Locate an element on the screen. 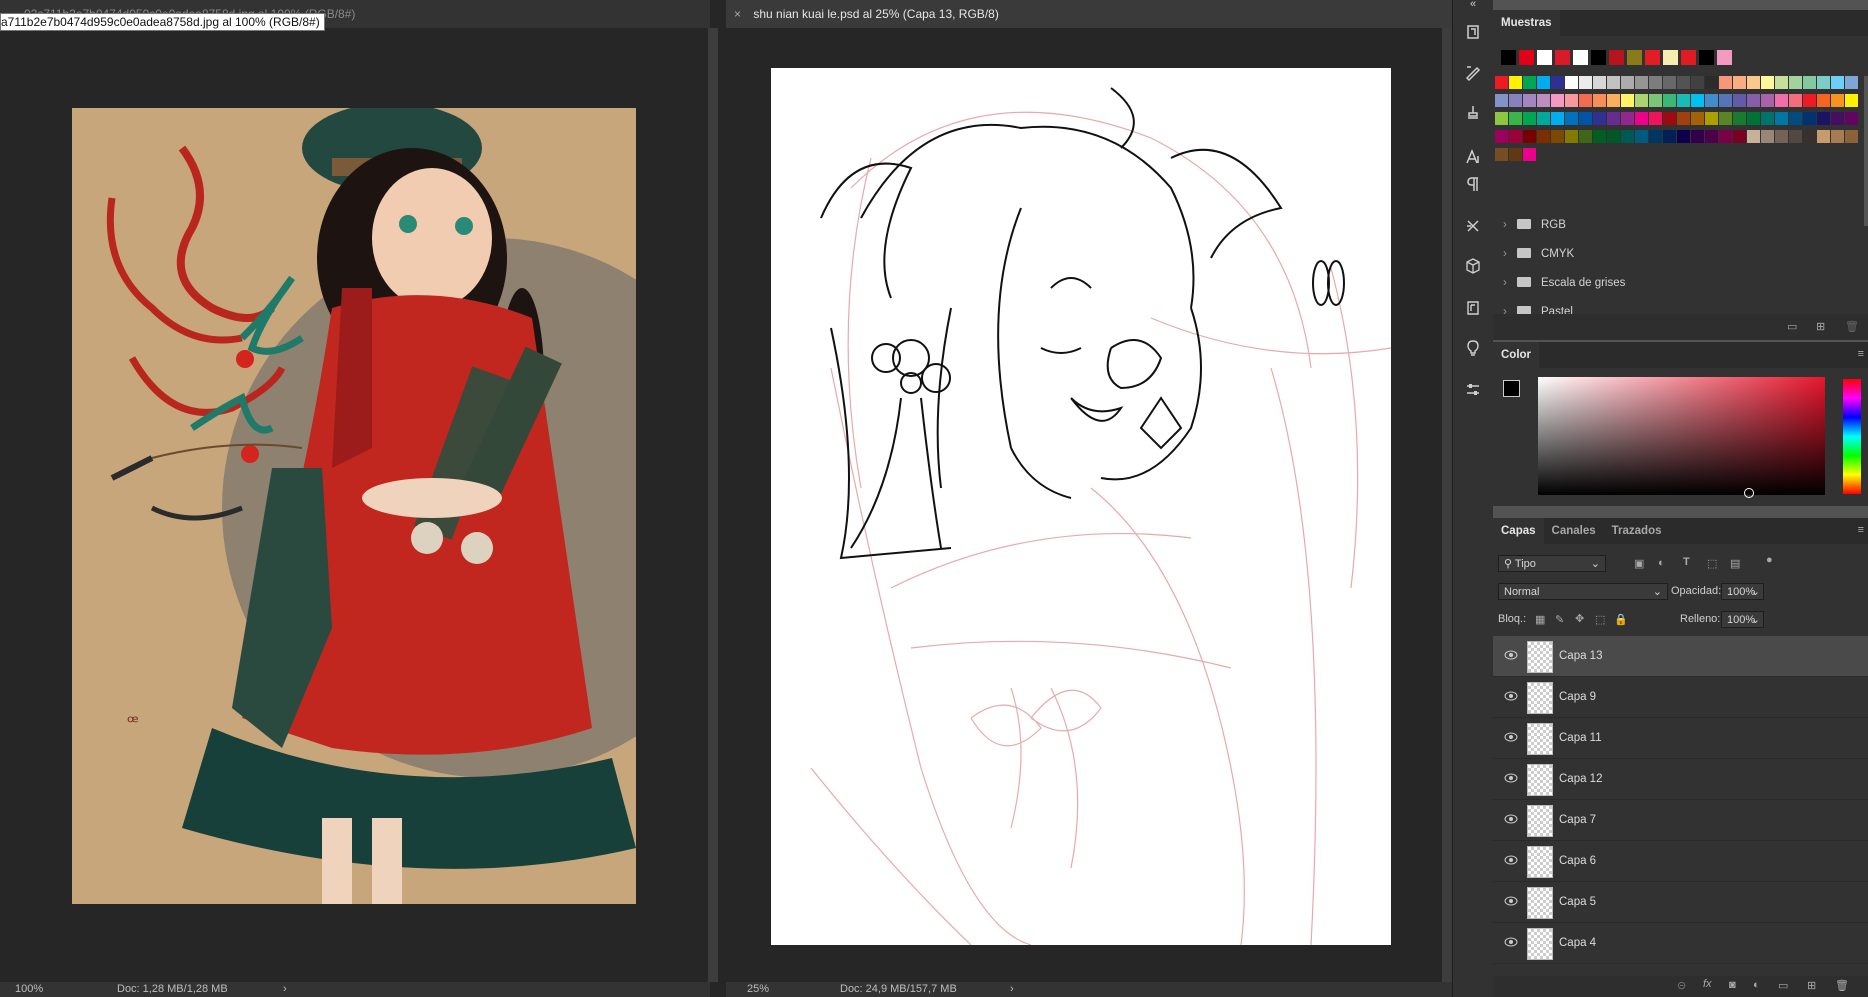 This screenshot has width=1868, height=997. blend-mode-select: Normal ⌄ is located at coordinates (1583, 591).